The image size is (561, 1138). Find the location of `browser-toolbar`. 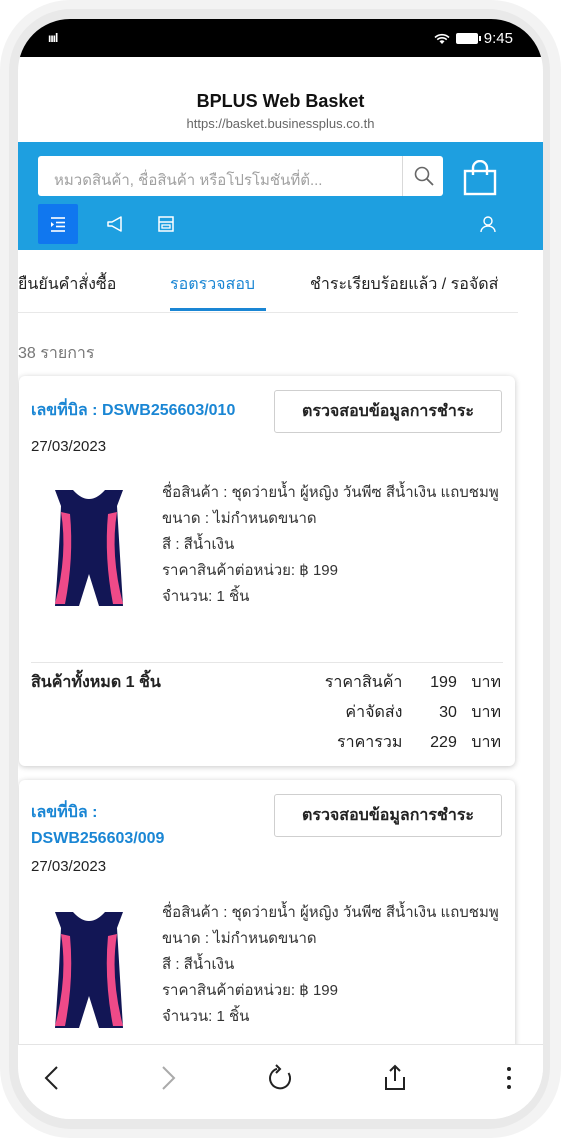

browser-toolbar is located at coordinates (280, 1081).